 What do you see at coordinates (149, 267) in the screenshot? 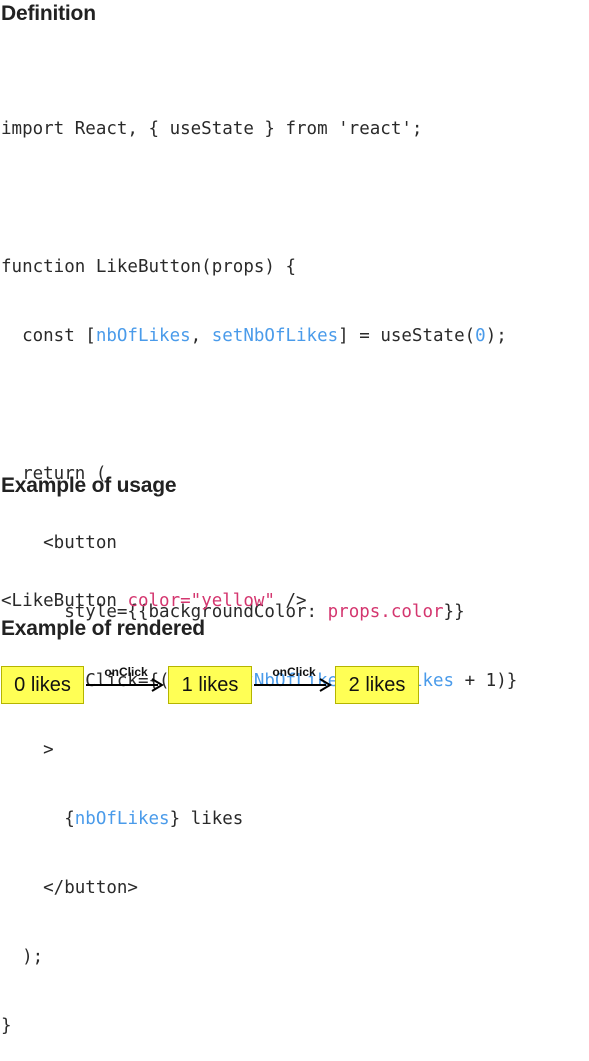
I see `code-line: function LikeButton(props) {` at bounding box center [149, 267].